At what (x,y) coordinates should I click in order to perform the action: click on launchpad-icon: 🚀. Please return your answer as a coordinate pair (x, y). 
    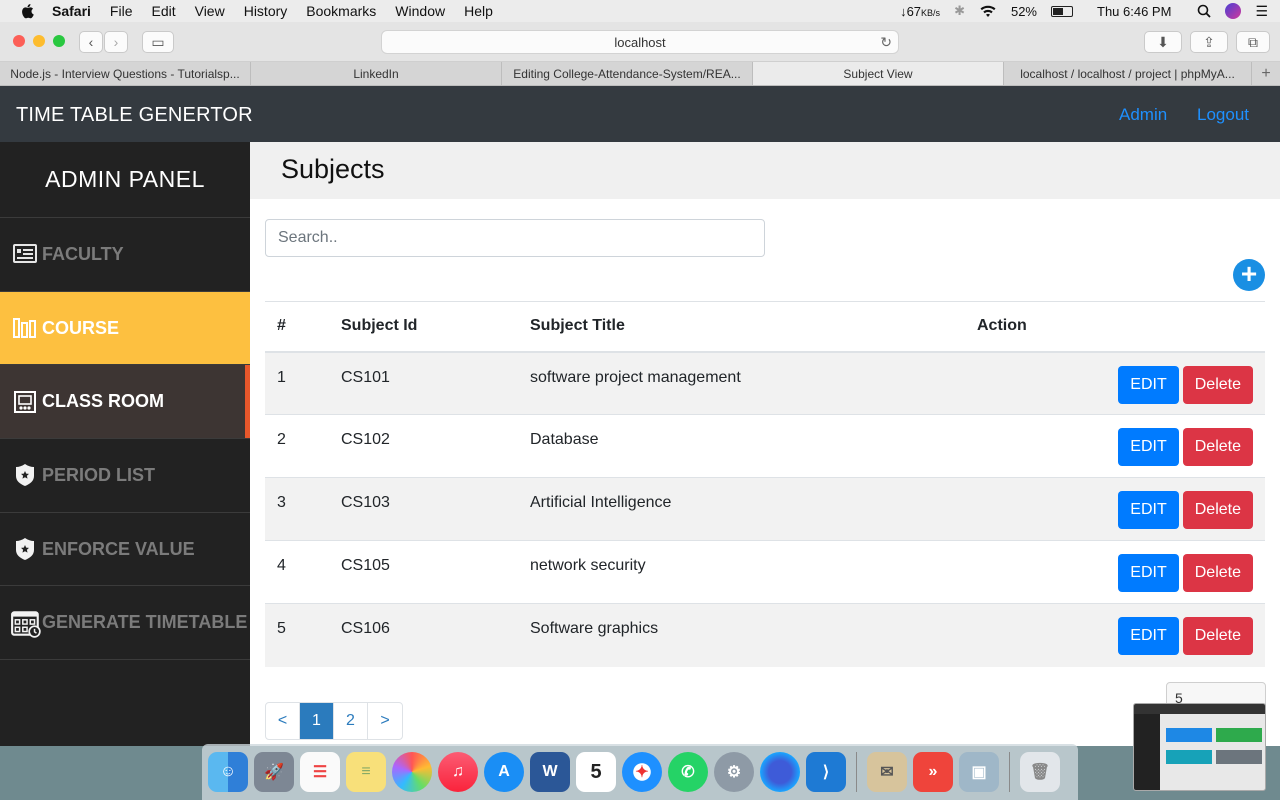
    Looking at the image, I should click on (274, 772).